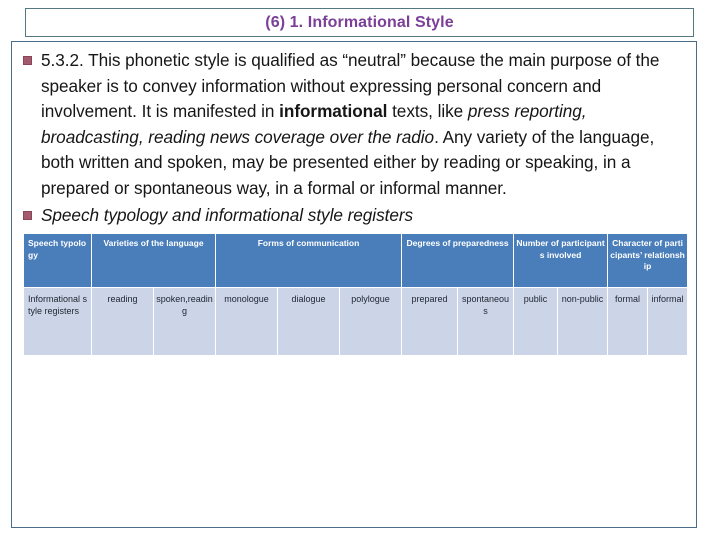 The image size is (720, 540). I want to click on table-header-cell: Character of participants’ relationship, so click(648, 260).